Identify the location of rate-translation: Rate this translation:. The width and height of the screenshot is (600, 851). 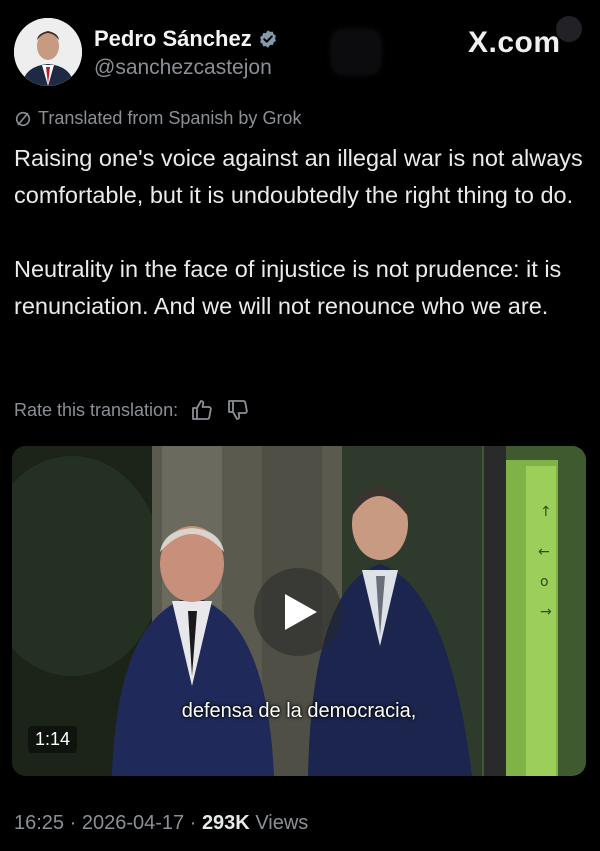
(132, 410).